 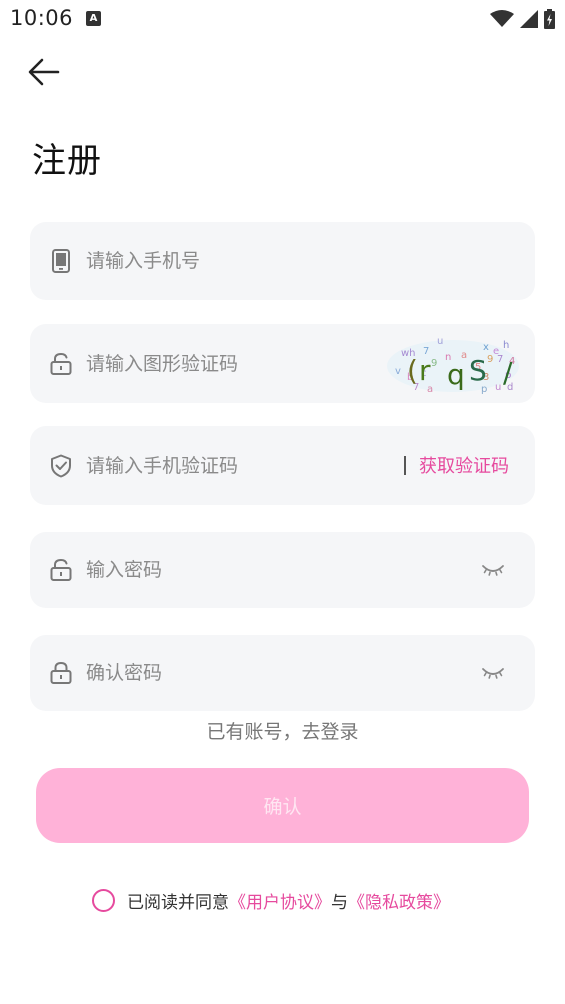 I want to click on svg-text: r, so click(x=425, y=370).